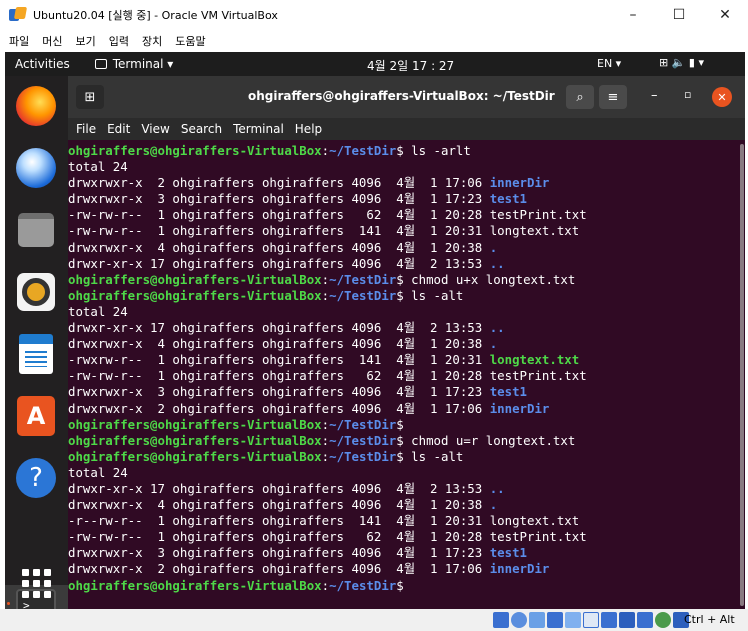 Image resolution: width=748 pixels, height=631 pixels. What do you see at coordinates (42, 64) in the screenshot?
I see `activities-button: Activities` at bounding box center [42, 64].